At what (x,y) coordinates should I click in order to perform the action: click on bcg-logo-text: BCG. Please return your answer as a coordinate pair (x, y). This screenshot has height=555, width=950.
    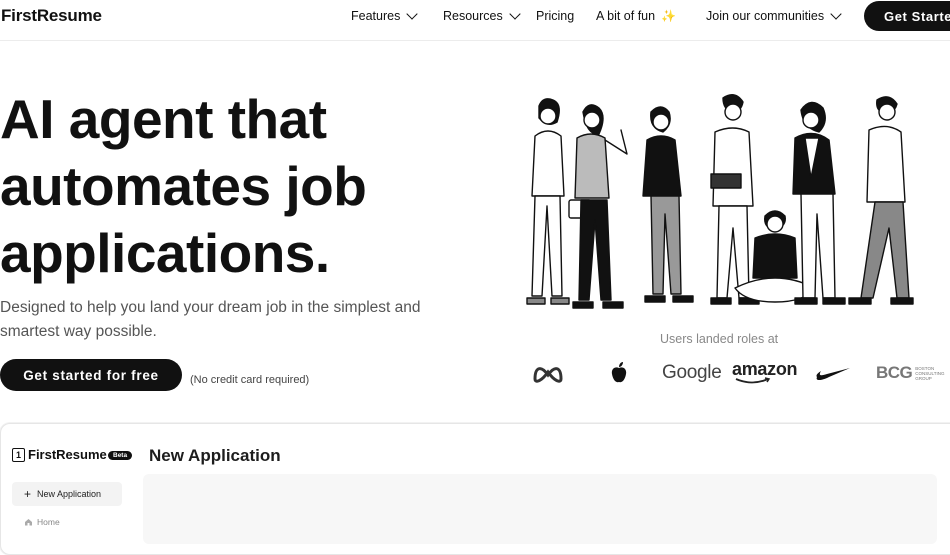
    Looking at the image, I should click on (894, 372).